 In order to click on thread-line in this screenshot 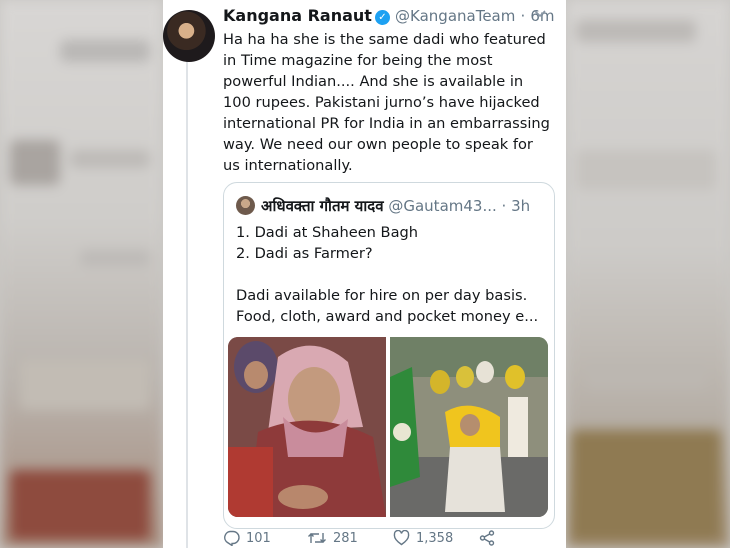, I will do `click(187, 304)`.